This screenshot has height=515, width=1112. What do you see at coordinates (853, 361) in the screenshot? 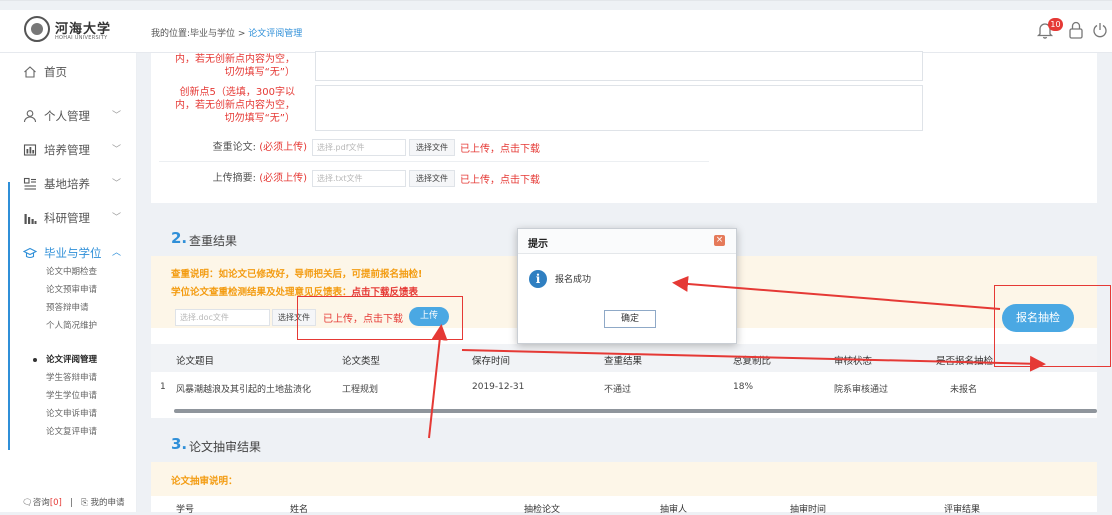
I see `column-header: 审核状态` at bounding box center [853, 361].